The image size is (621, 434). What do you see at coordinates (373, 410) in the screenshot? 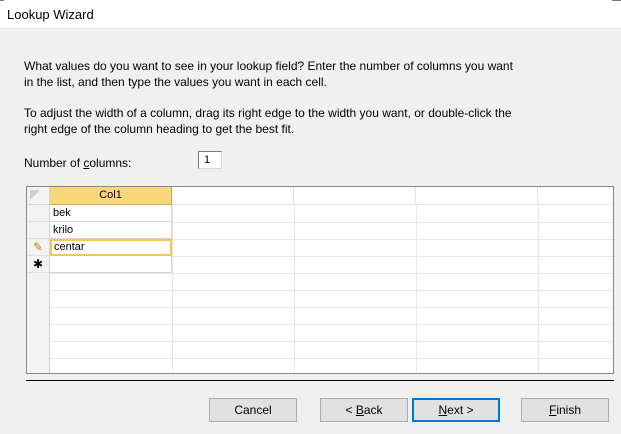
I see `button-label-part: ack` at bounding box center [373, 410].